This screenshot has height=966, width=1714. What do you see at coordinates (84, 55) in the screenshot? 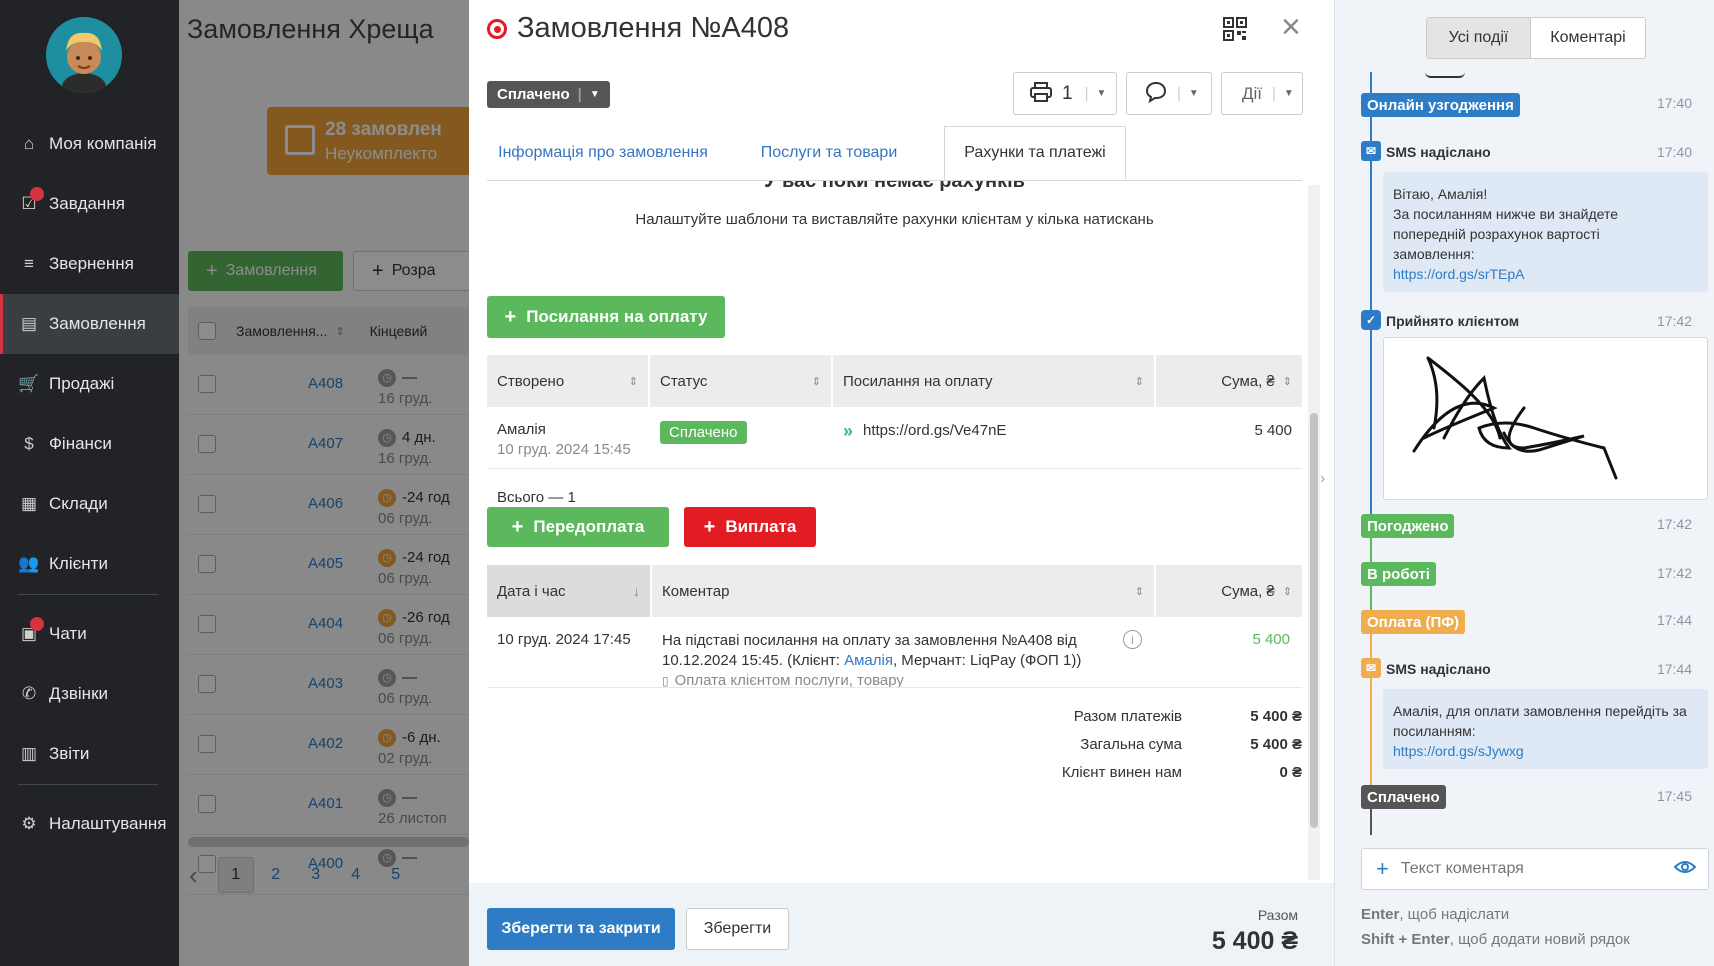
I see `user-avatar` at bounding box center [84, 55].